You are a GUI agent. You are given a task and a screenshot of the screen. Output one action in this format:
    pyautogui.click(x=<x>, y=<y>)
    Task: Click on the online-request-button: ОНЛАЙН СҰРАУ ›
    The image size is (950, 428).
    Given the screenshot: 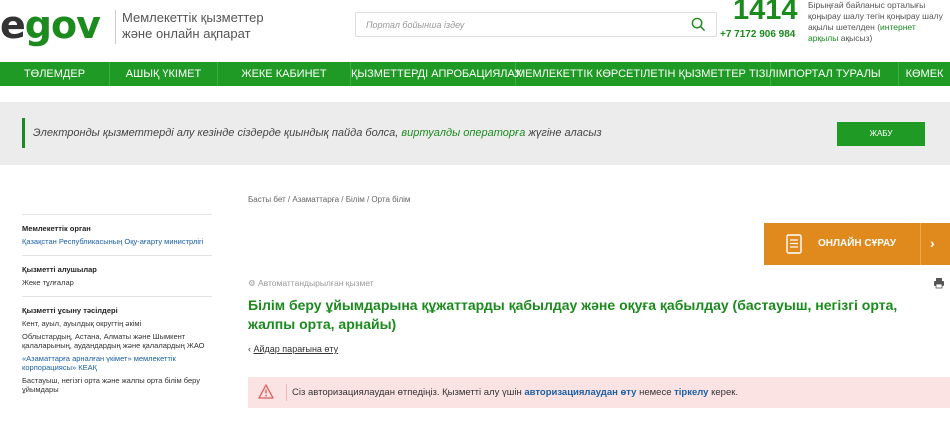 What is the action you would take?
    pyautogui.click(x=857, y=244)
    